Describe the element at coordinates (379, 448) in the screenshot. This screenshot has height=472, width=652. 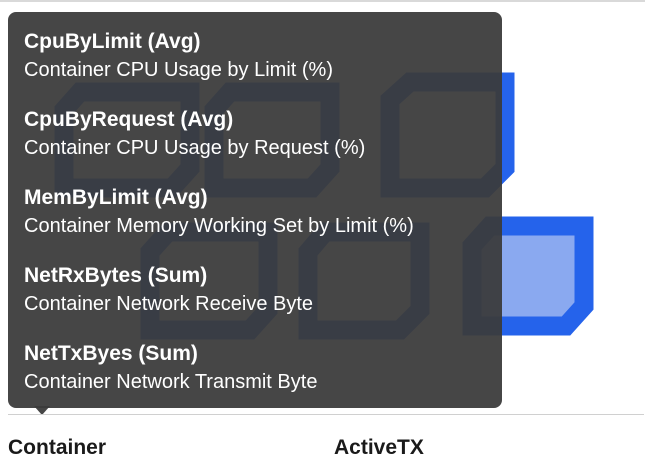
I see `column-header-activetx: ActiveTX` at that location.